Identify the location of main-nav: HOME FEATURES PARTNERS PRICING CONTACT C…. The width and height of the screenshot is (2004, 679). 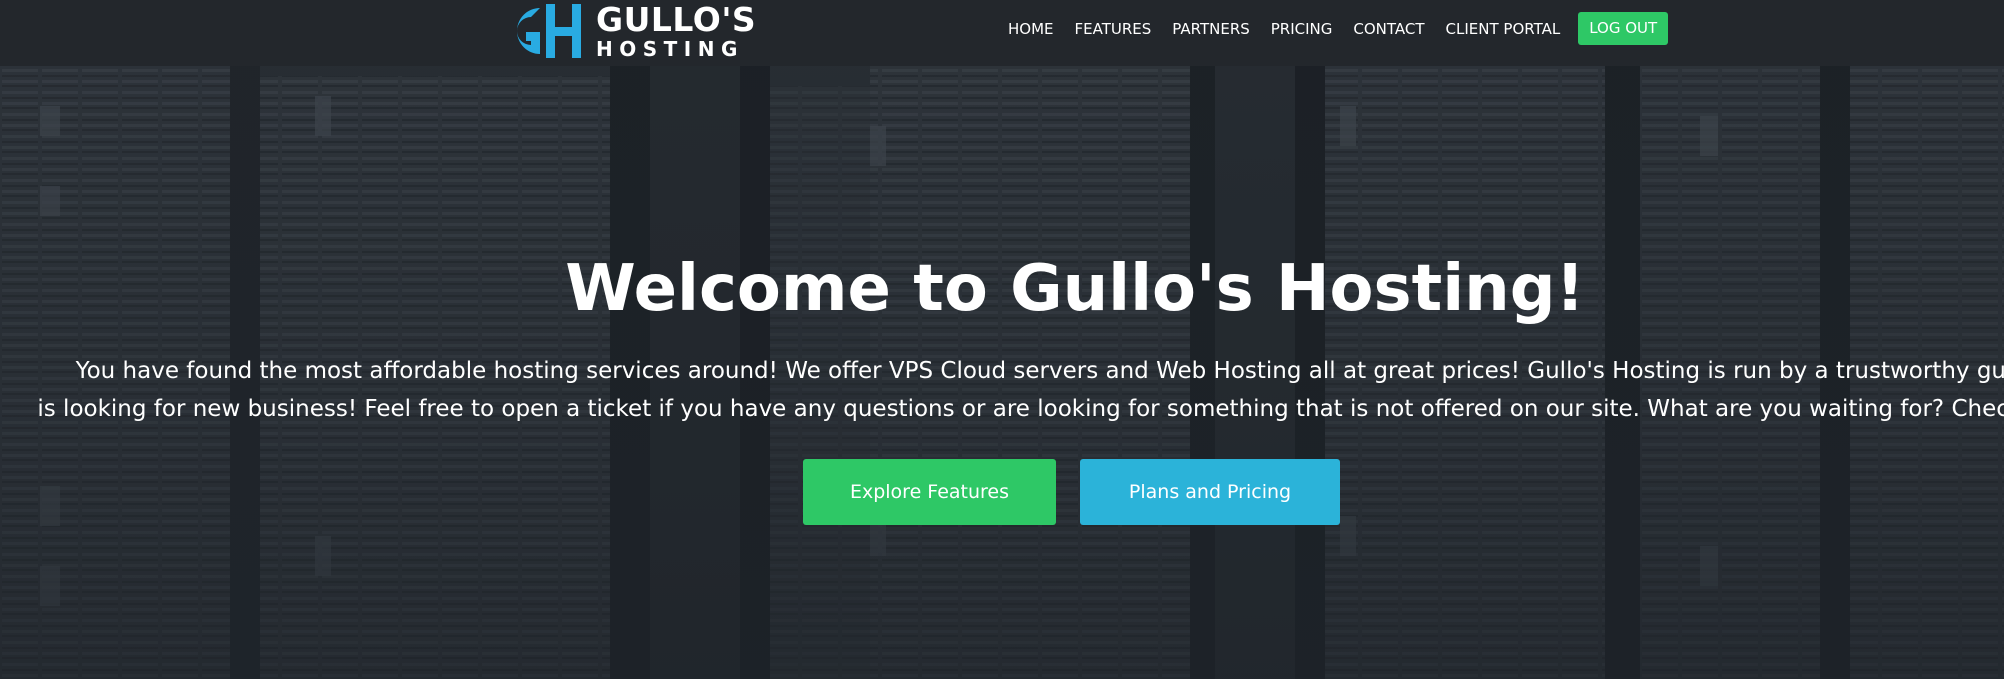
(1338, 28).